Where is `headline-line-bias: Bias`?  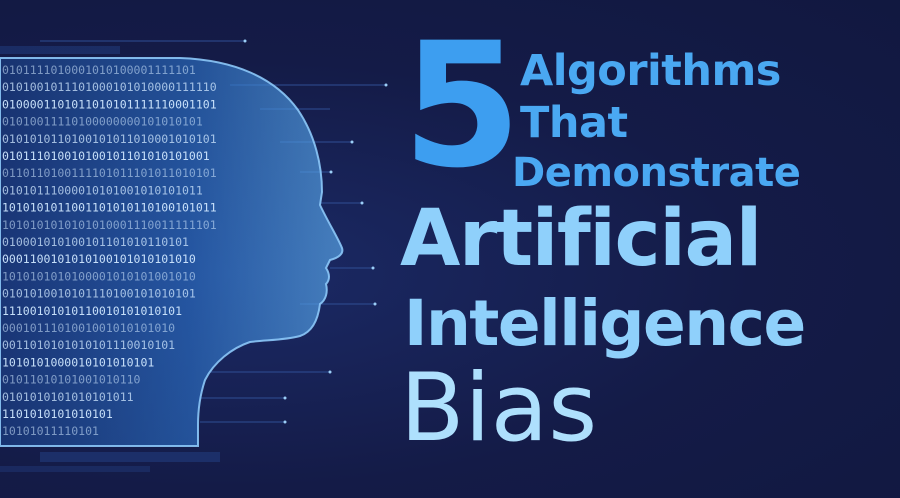
headline-line-bias: Bias is located at coordinates (499, 408).